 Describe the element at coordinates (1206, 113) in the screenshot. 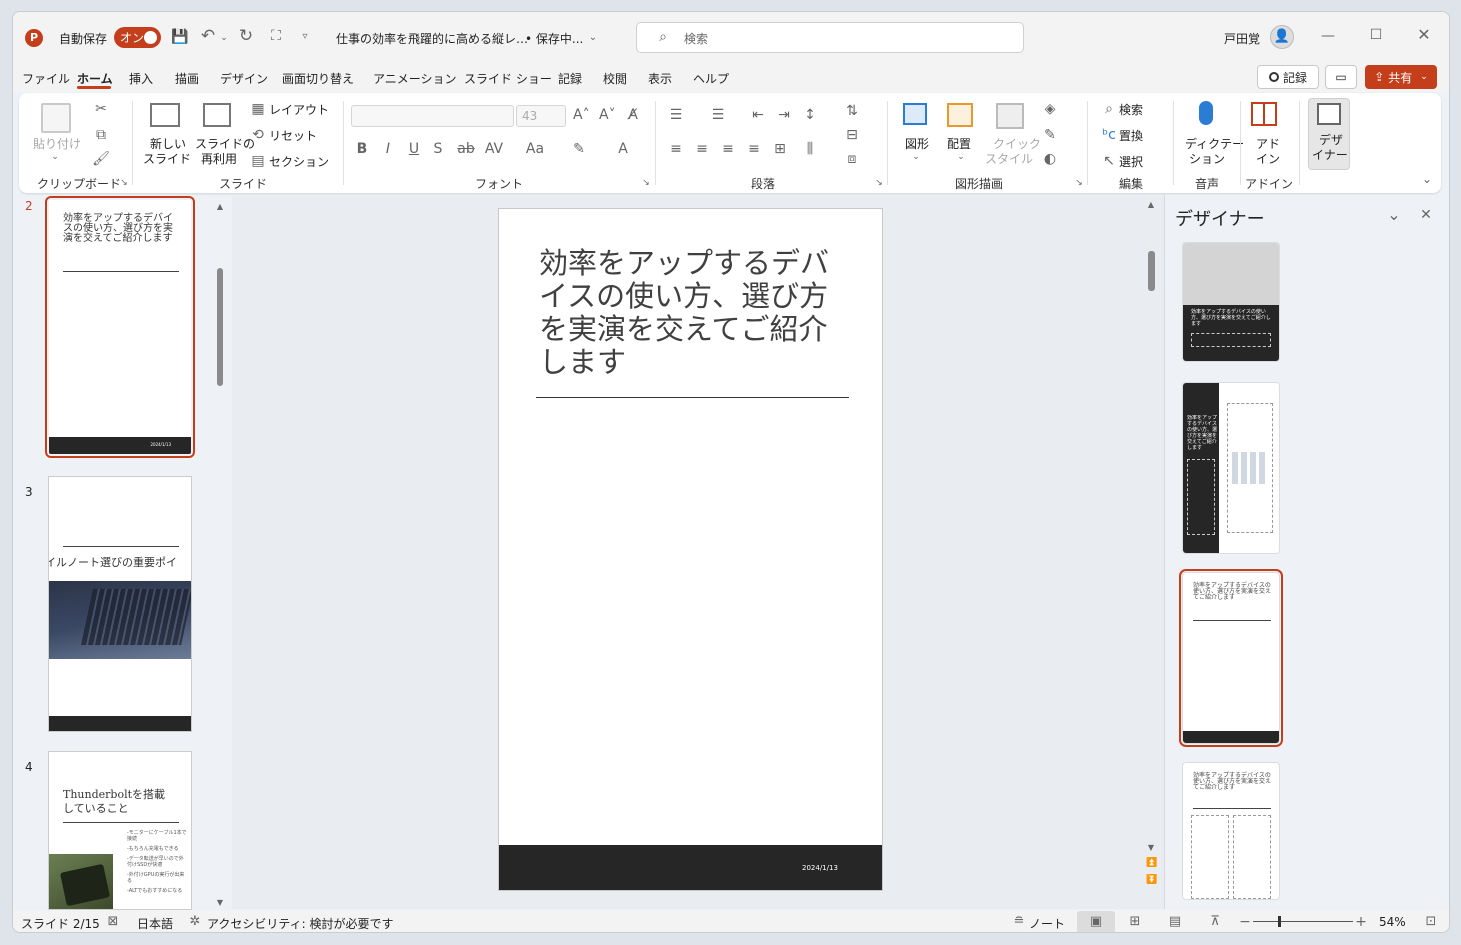

I see `microphone-icon` at that location.